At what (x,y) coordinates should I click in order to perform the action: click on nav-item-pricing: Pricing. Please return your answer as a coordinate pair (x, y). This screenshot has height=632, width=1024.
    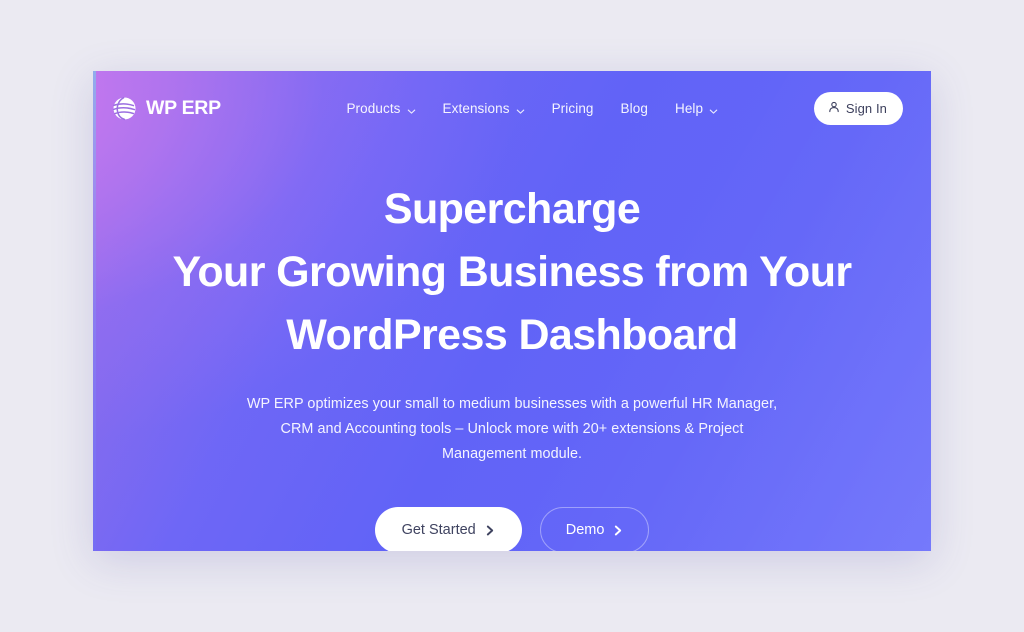
    Looking at the image, I should click on (573, 108).